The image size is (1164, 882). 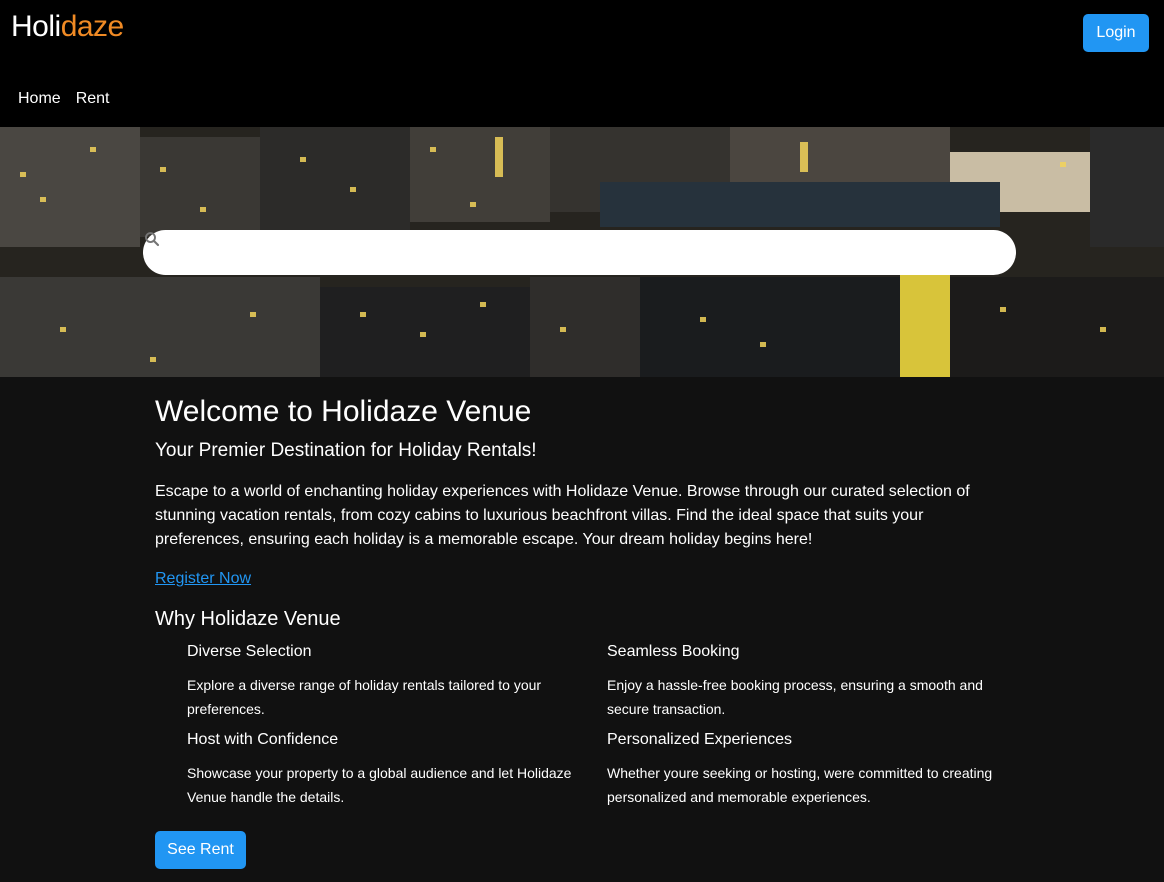 I want to click on why-section-title: Why Holidaze Venue, so click(x=248, y=619).